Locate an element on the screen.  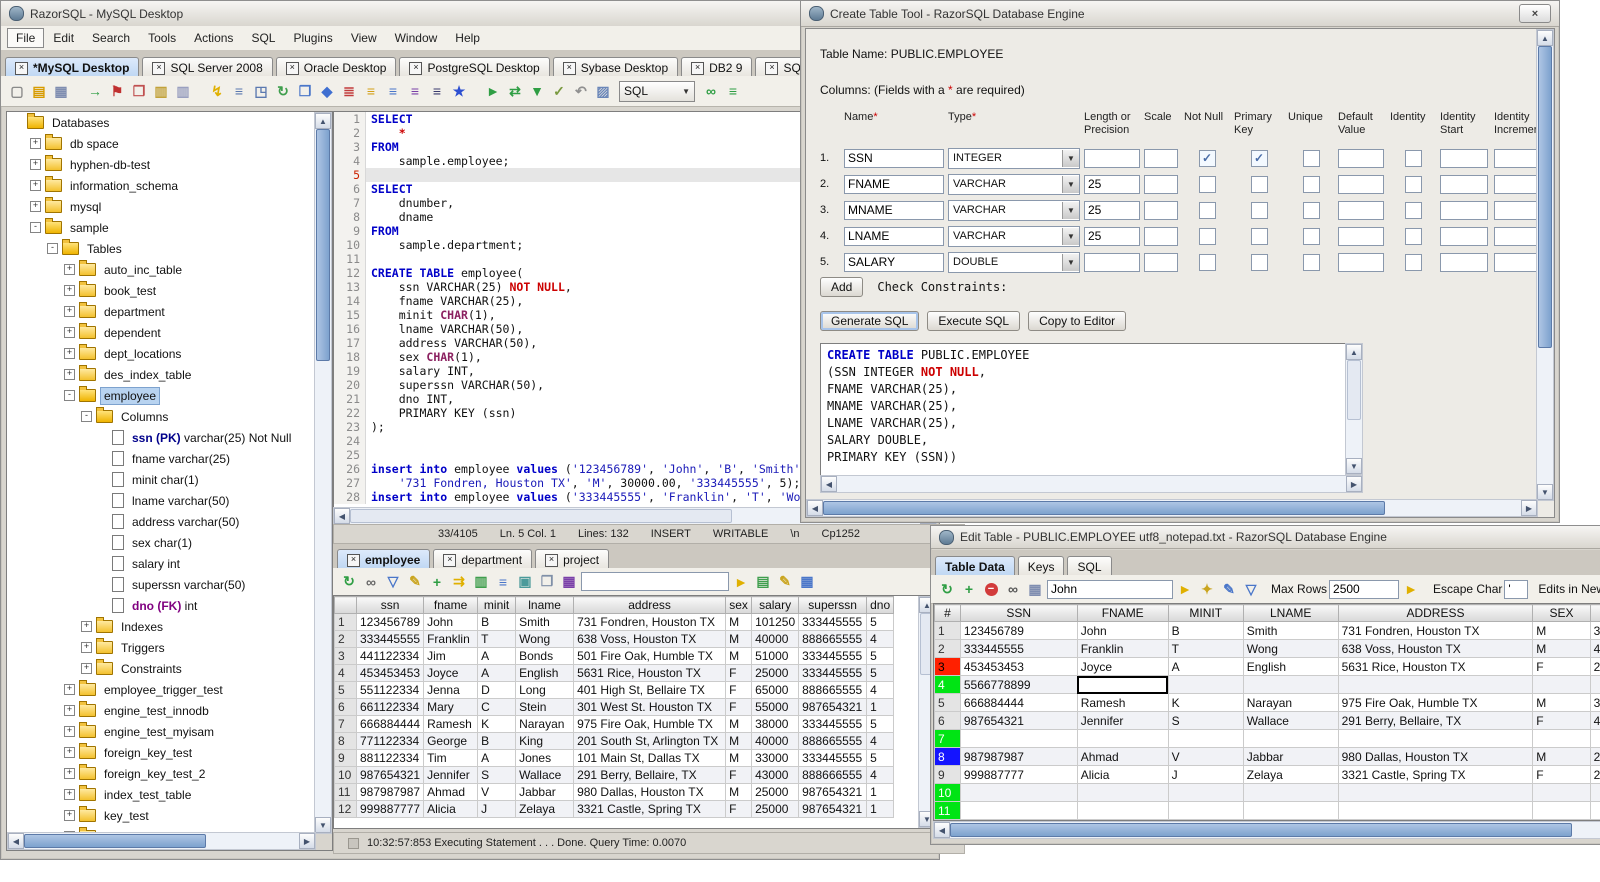
scroll-down-icon: ▼ is located at coordinates (1354, 466).